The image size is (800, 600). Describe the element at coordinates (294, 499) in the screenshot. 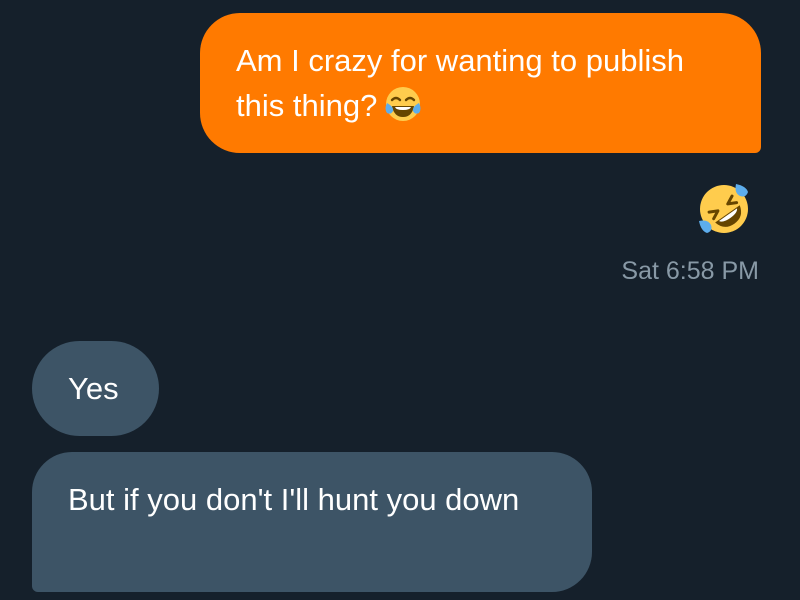

I see `received-message-text: But if you don't I'll hunt you down` at that location.